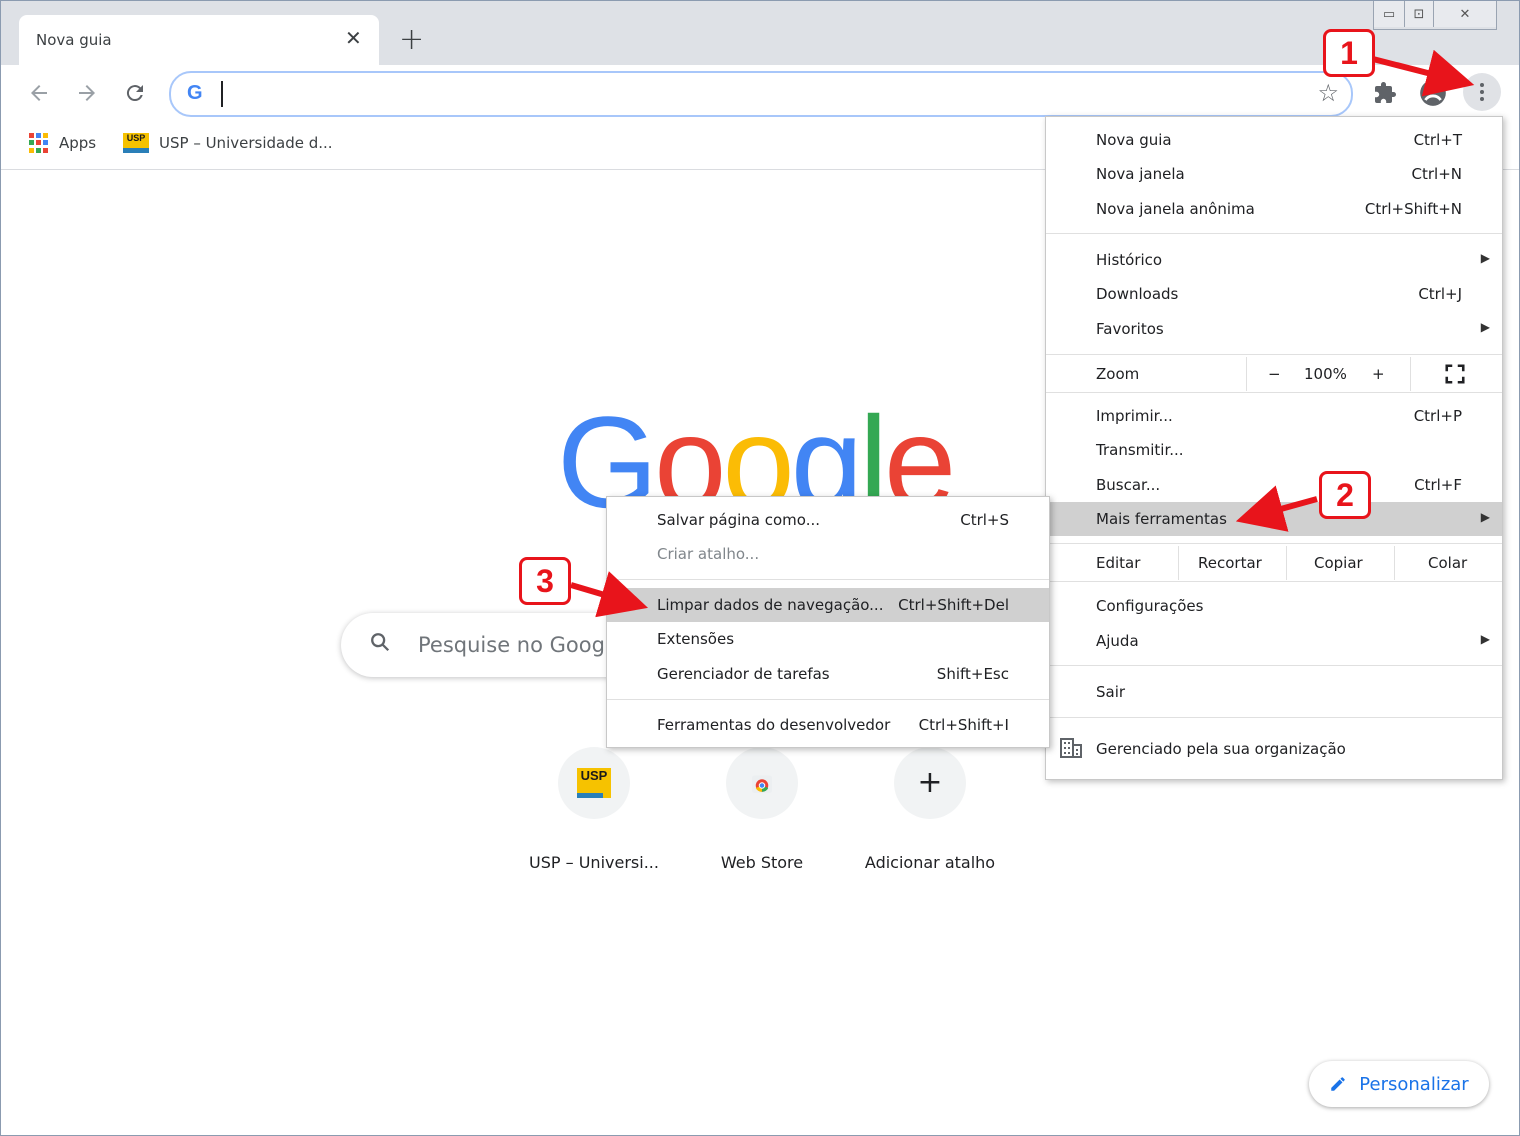 The image size is (1520, 1136). I want to click on restore-button: ⊡, so click(1418, 14).